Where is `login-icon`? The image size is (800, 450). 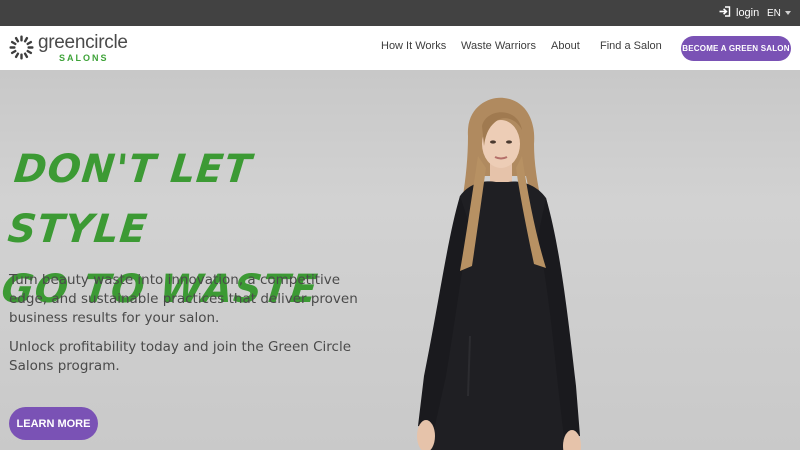 login-icon is located at coordinates (725, 13).